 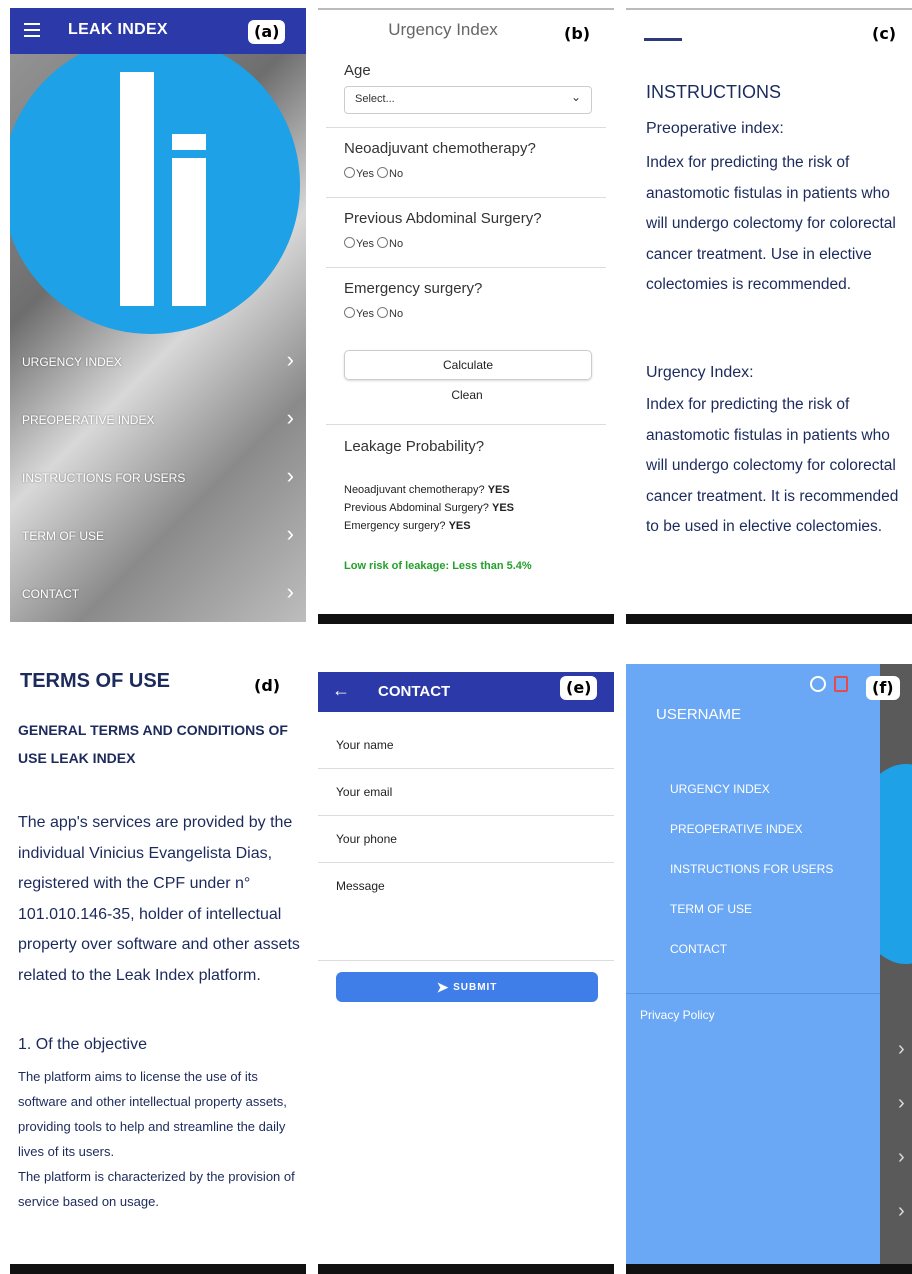 What do you see at coordinates (158, 594) in the screenshot?
I see `nav-item-contact: CONTACT ›` at bounding box center [158, 594].